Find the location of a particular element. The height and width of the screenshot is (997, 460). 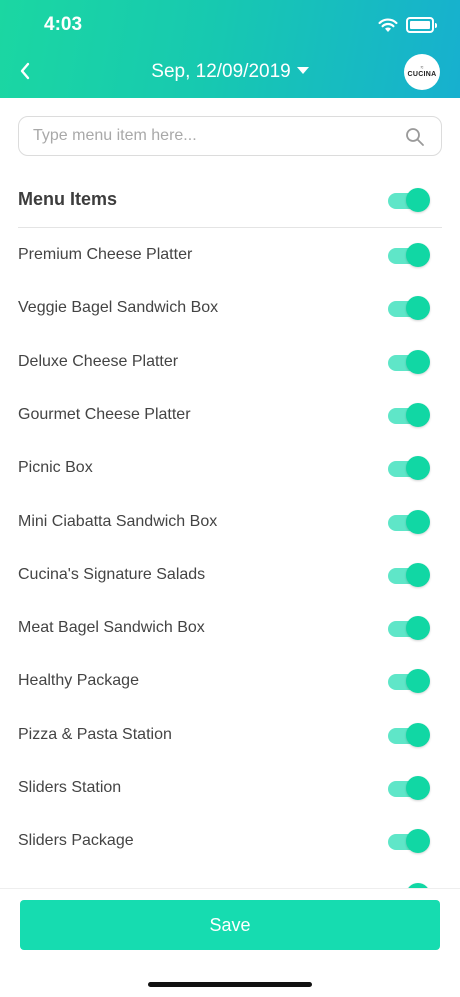

bottom-bar: Save is located at coordinates (230, 942).